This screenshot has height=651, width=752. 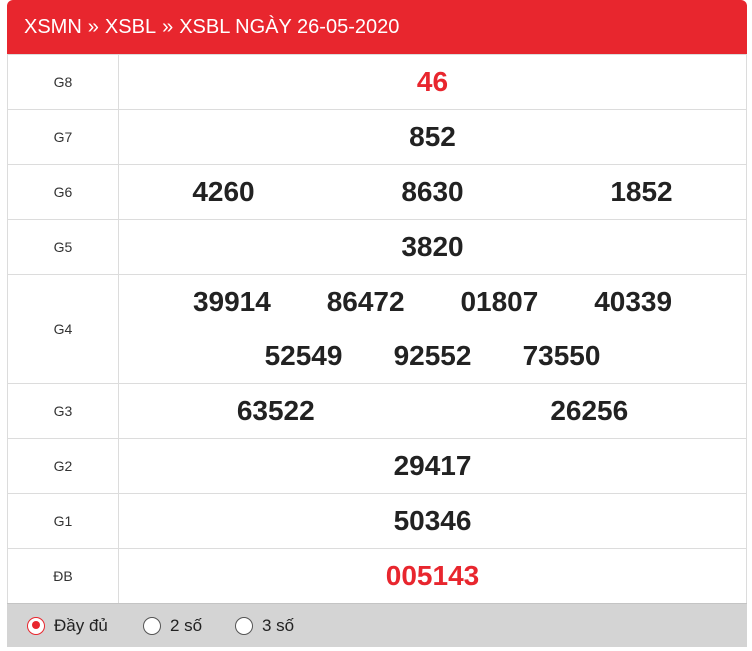 I want to click on option-2-digits: 2 số, so click(x=172, y=625).